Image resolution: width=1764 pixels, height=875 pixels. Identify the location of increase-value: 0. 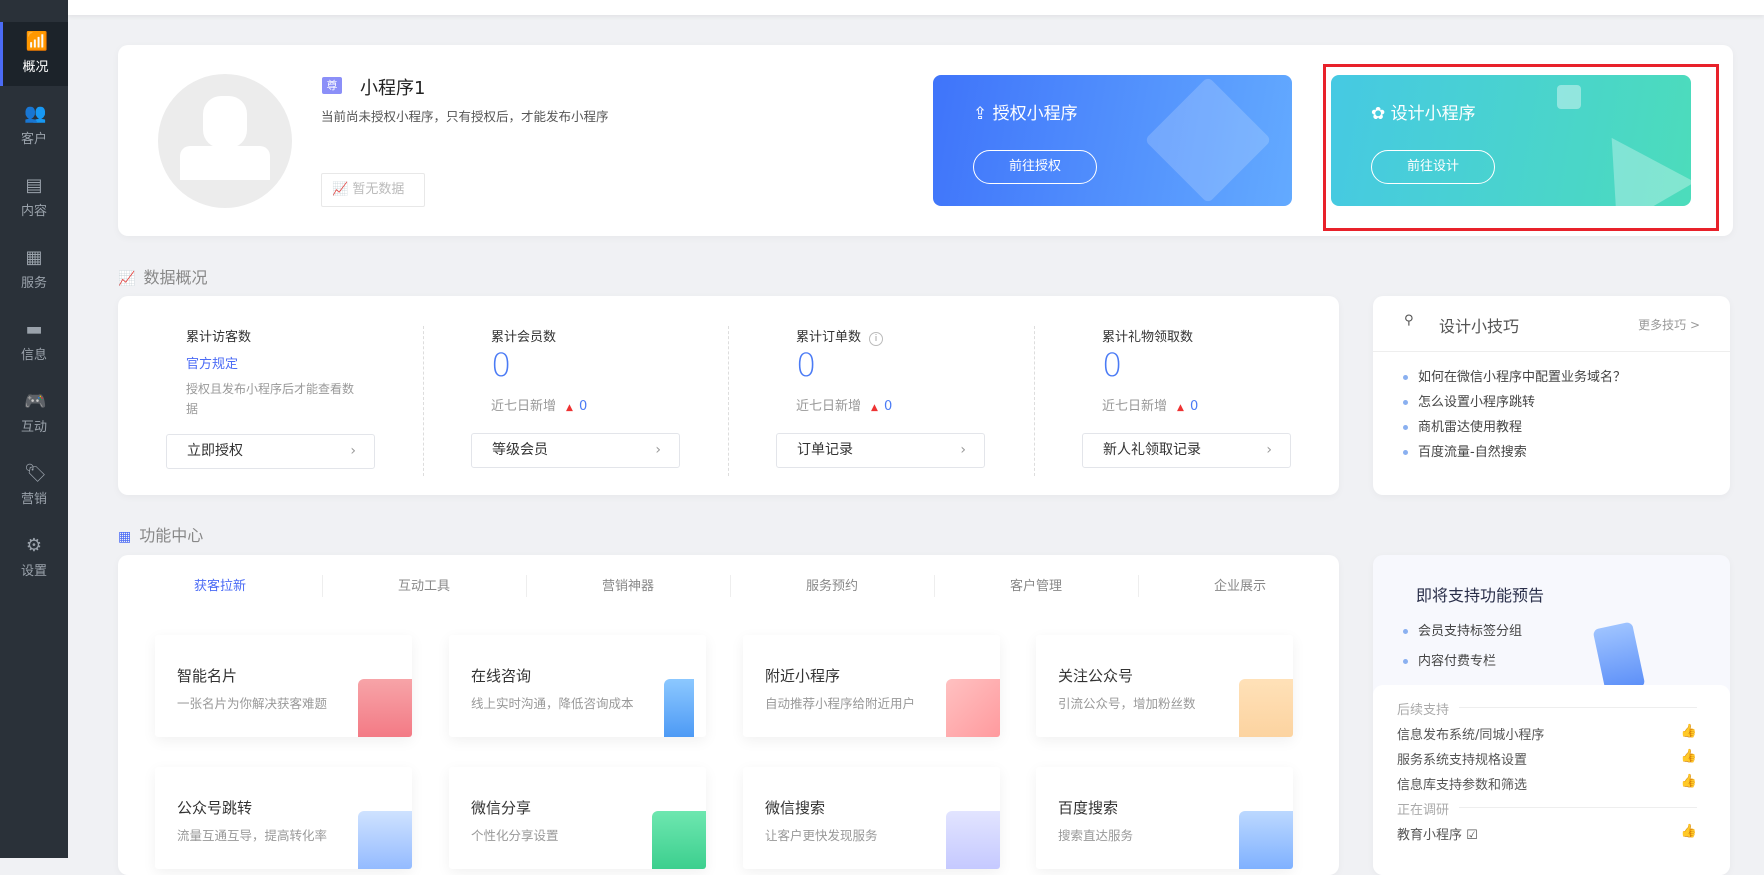
(1194, 406).